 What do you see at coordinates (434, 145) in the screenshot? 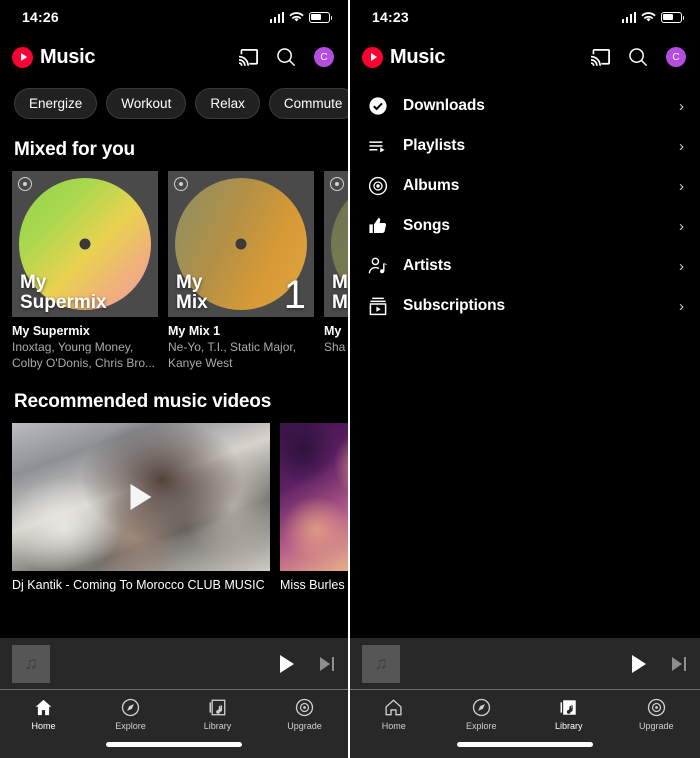
I see `library-item-label: Playlists` at bounding box center [434, 145].